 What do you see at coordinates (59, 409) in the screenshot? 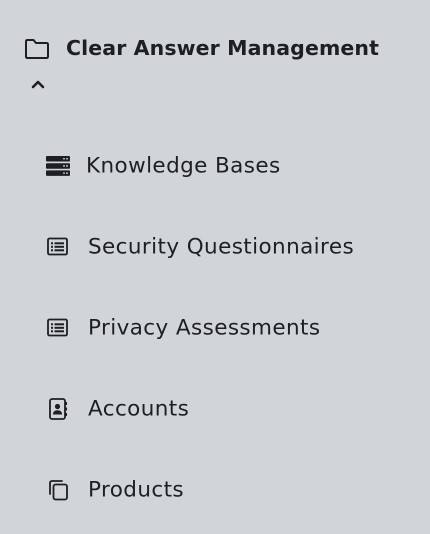
I see `contact-book-icon` at bounding box center [59, 409].